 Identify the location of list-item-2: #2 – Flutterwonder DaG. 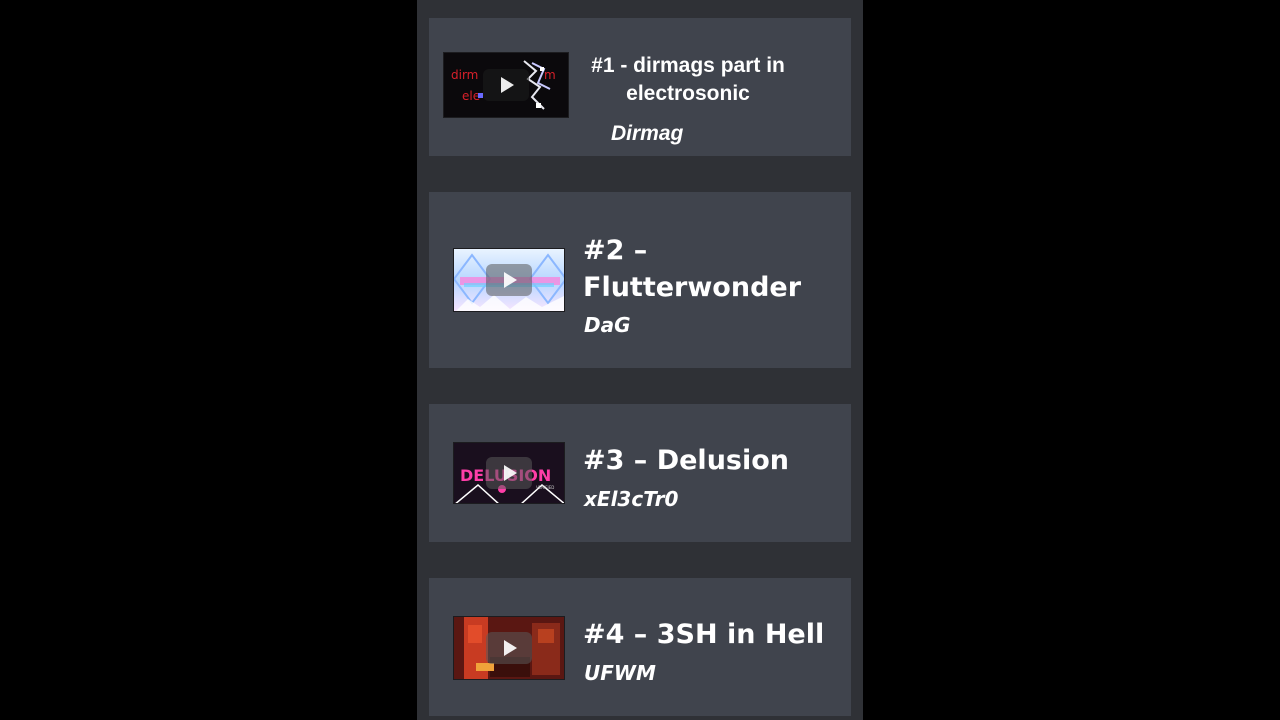
(640, 280).